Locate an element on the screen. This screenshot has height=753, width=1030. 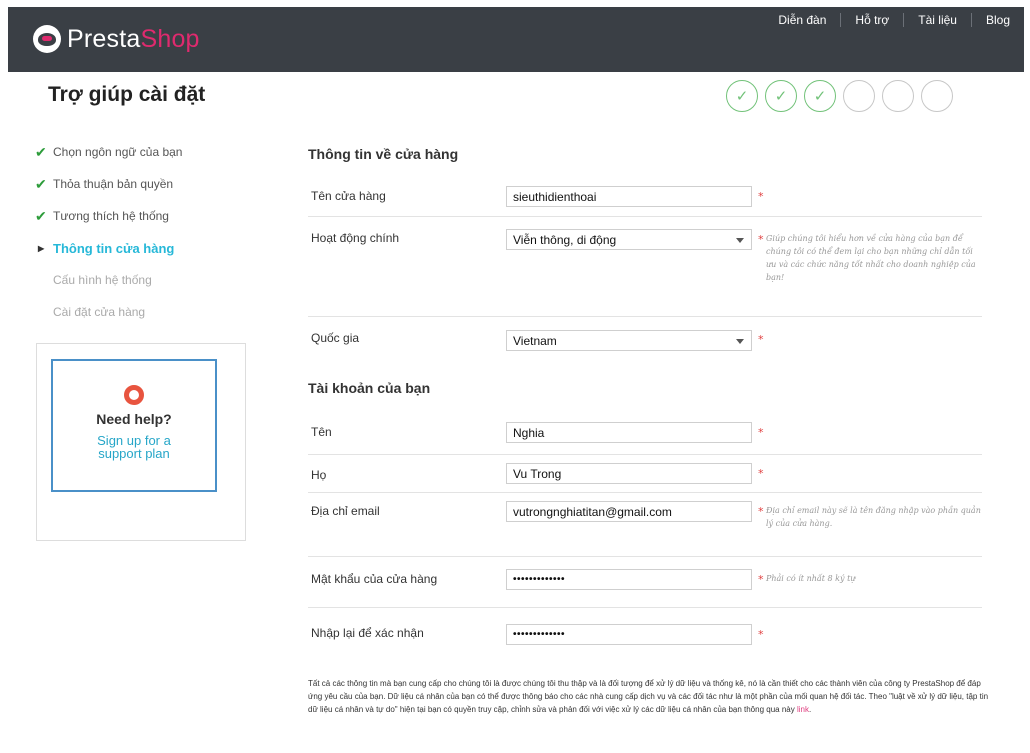
activity-select: Viễn thông, di động is located at coordinates (629, 239).